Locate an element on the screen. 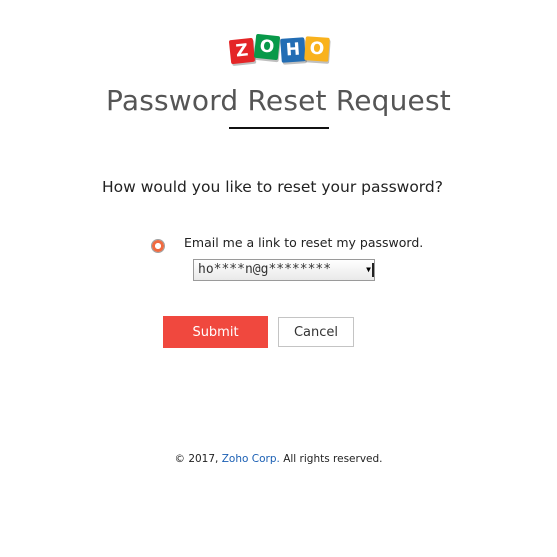 The image size is (557, 557). zoho-logo: Z O H O is located at coordinates (279, 49).